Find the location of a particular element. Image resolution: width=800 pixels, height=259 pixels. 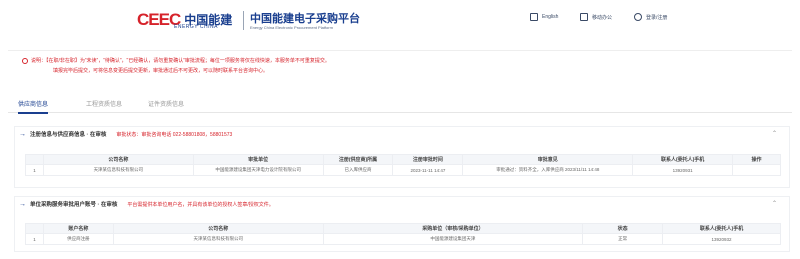

col-opinion: 审批意见 is located at coordinates (548, 159).